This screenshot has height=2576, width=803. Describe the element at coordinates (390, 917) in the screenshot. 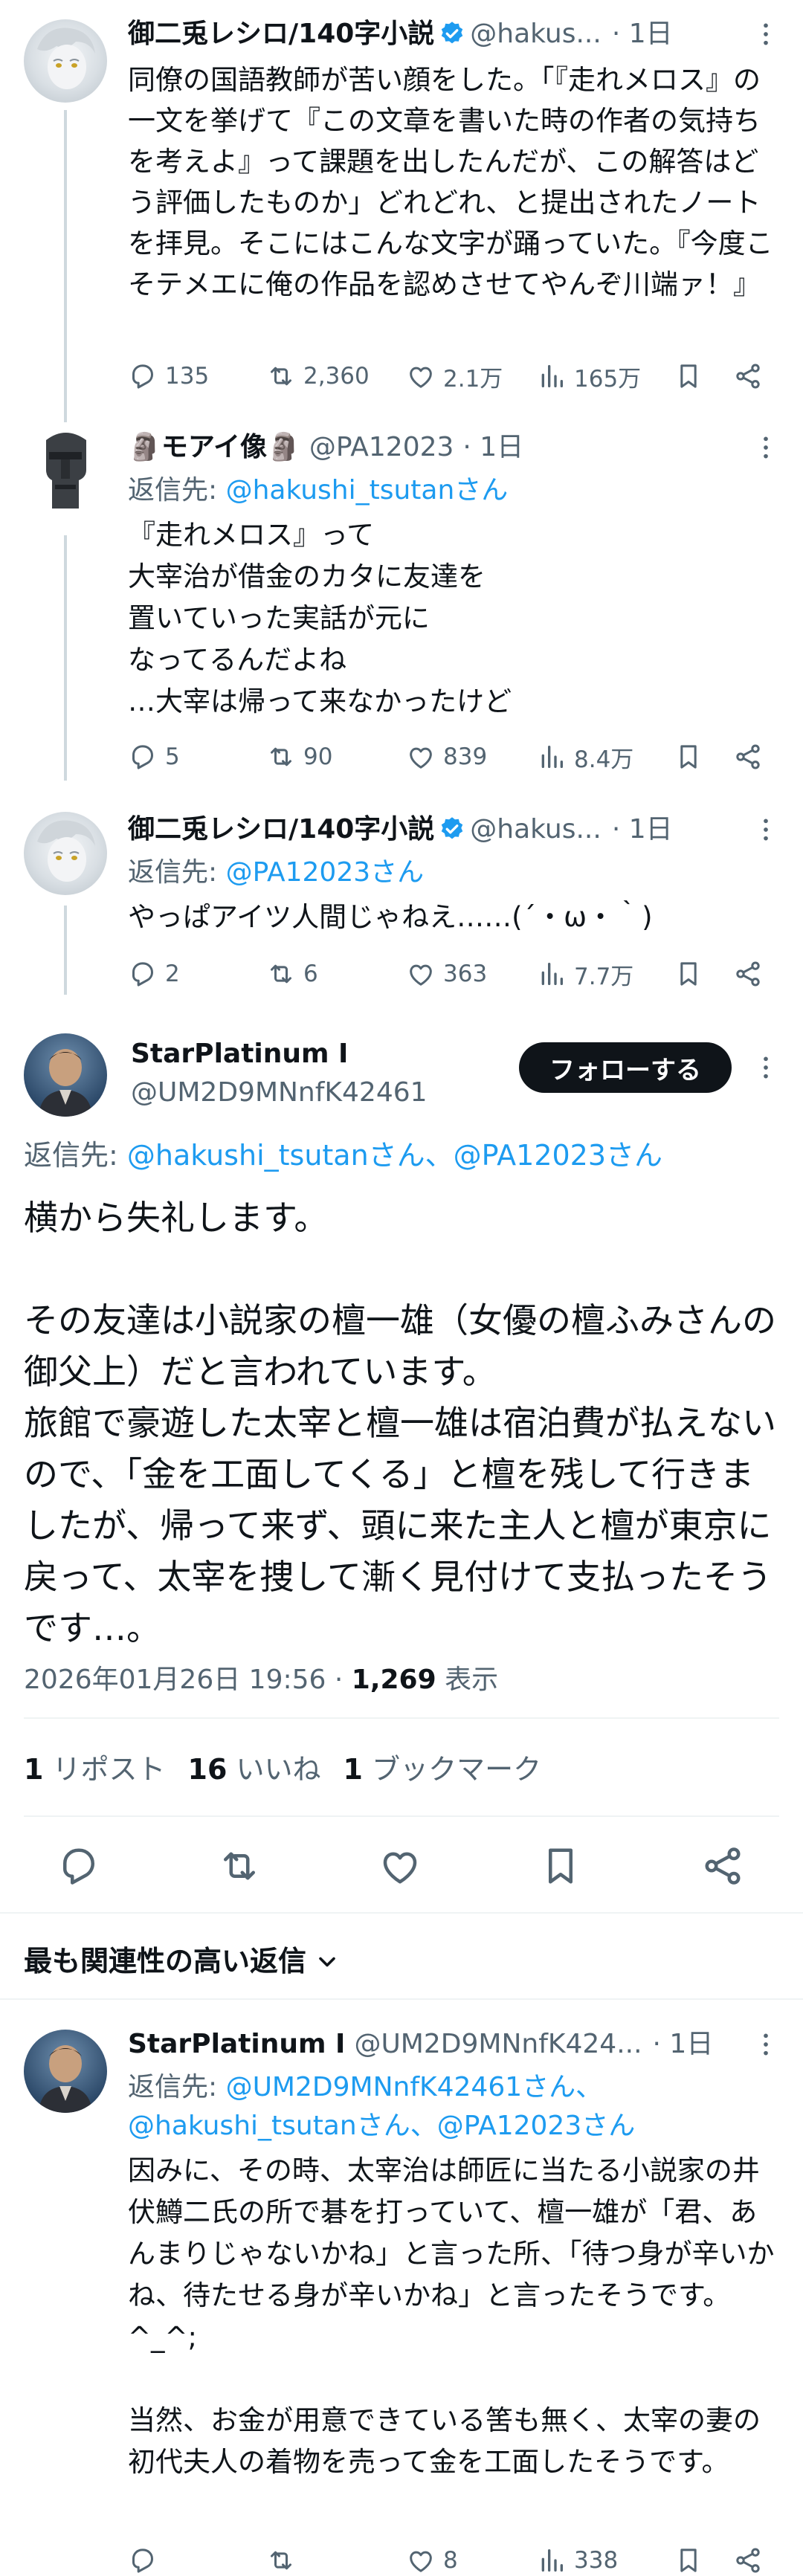

I see `tweet-text: やっぱアイツ人間じゃねえ……(´・ω・｀)` at that location.